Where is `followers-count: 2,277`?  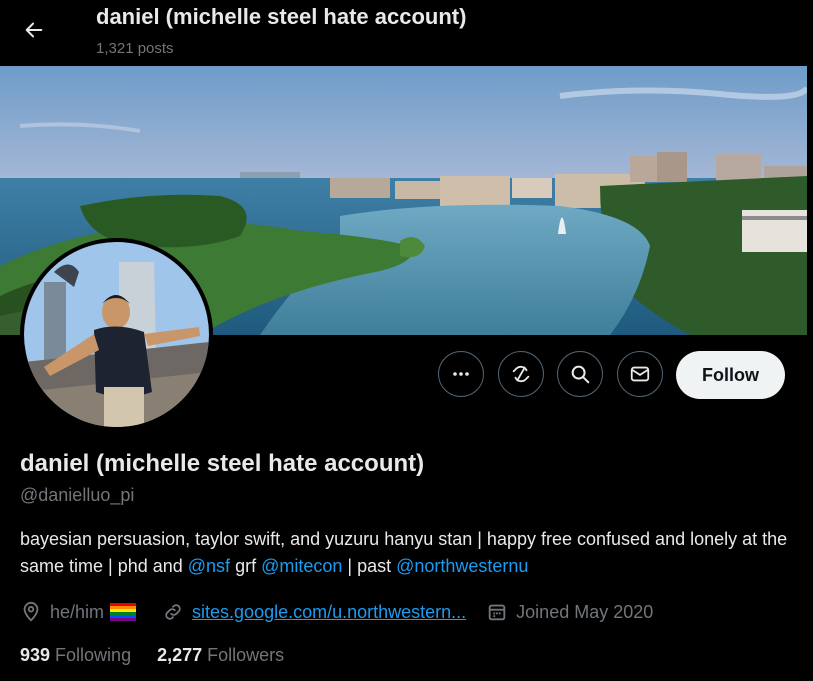 followers-count: 2,277 is located at coordinates (180, 655).